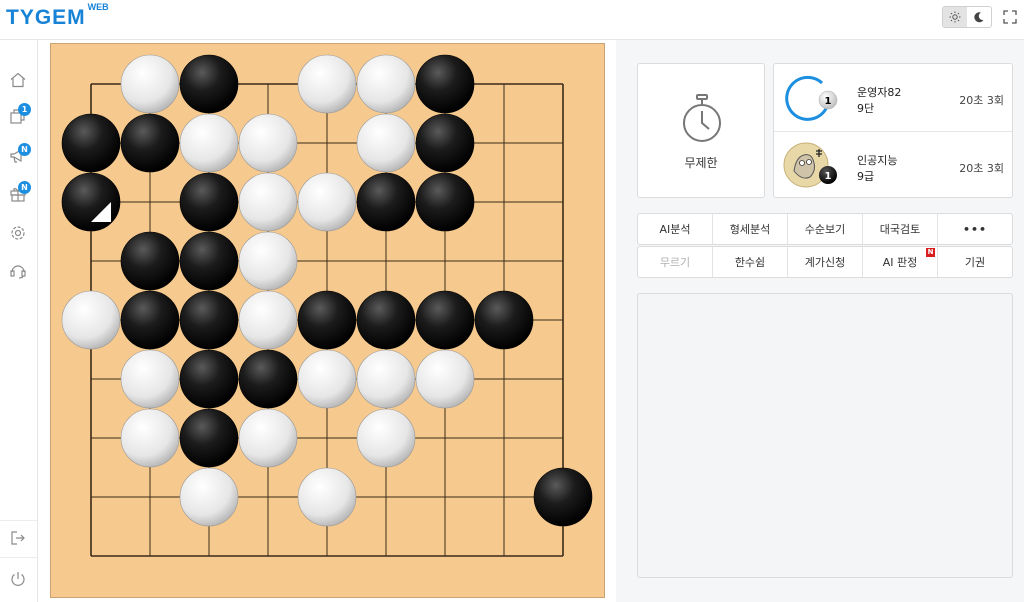  What do you see at coordinates (975, 229) in the screenshot?
I see `more-menu-button: •••` at bounding box center [975, 229].